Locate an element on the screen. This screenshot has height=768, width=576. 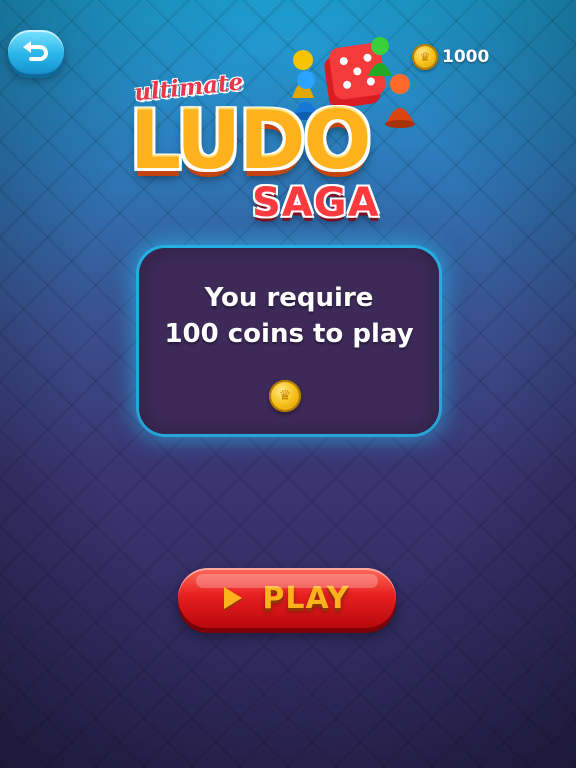
coin-icon: ♛ is located at coordinates (285, 396).